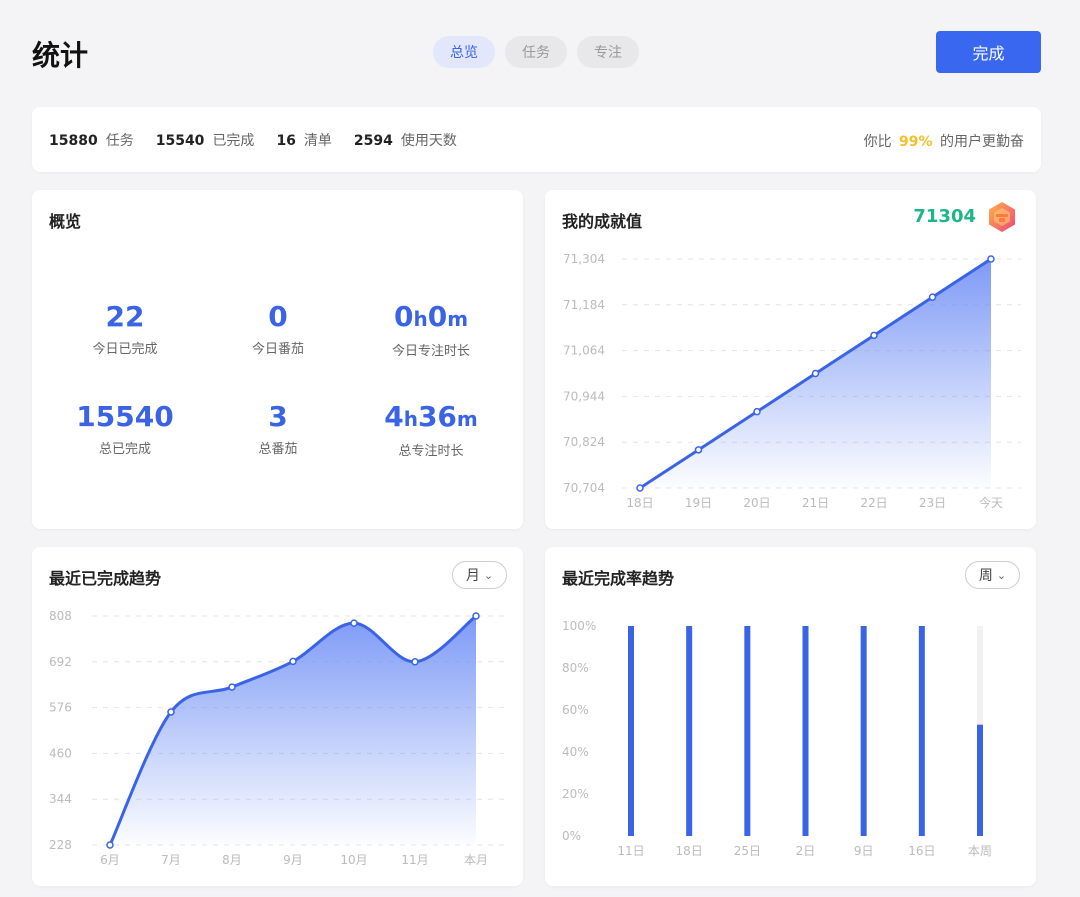  Describe the element at coordinates (125, 316) in the screenshot. I see `today-completed-value: 22` at that location.